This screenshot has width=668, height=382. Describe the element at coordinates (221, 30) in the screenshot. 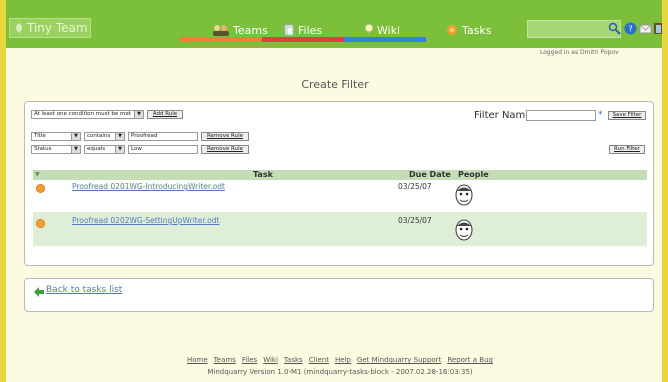

I see `teams-icon` at that location.